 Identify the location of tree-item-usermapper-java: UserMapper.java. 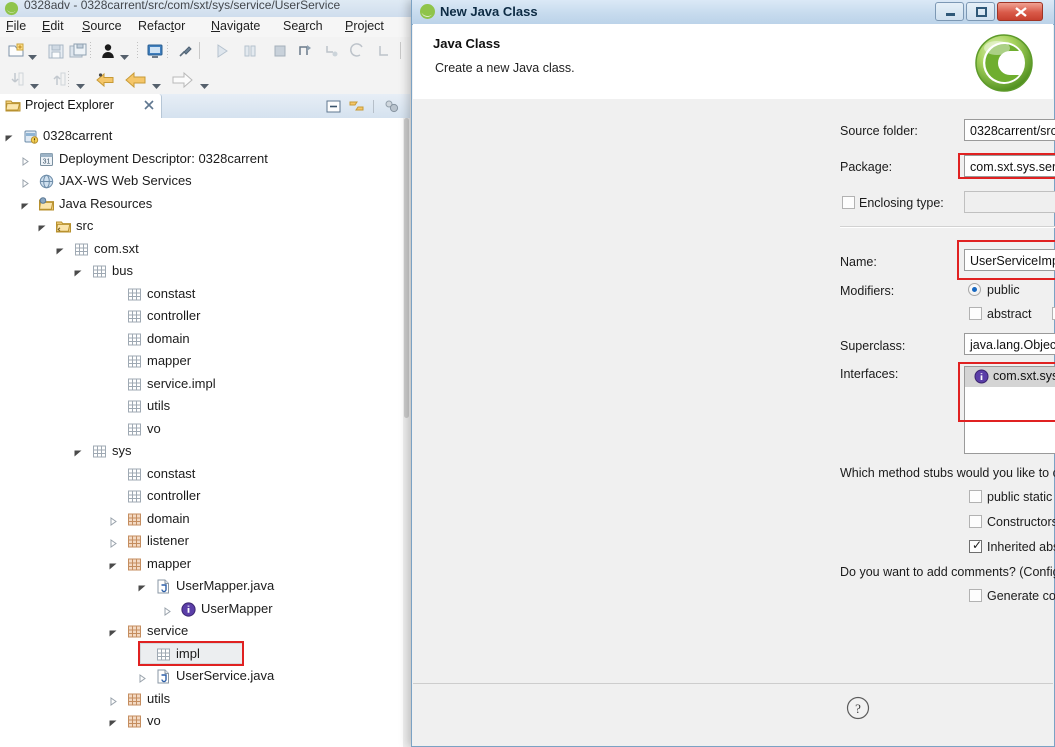
(201, 586).